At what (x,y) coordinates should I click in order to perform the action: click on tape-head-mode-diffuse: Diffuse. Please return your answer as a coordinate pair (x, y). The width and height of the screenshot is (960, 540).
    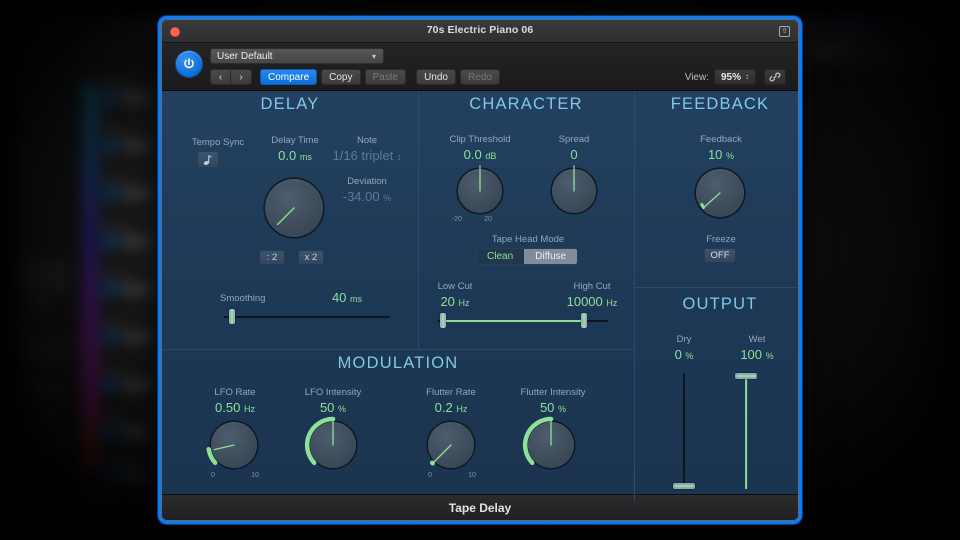
    Looking at the image, I should click on (551, 256).